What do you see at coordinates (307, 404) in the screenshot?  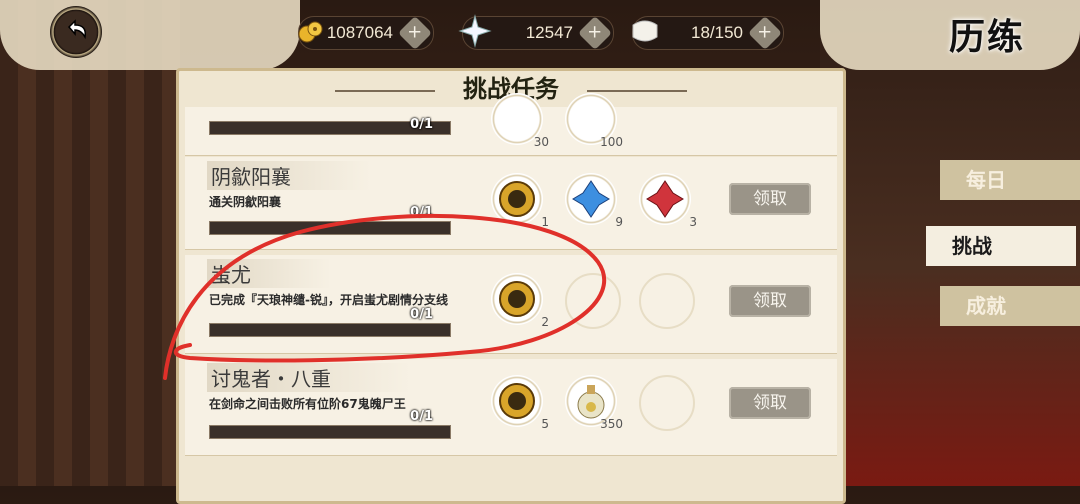 I see `task-desc: 在剑命之间击败所有位阶67鬼魄尸王` at bounding box center [307, 404].